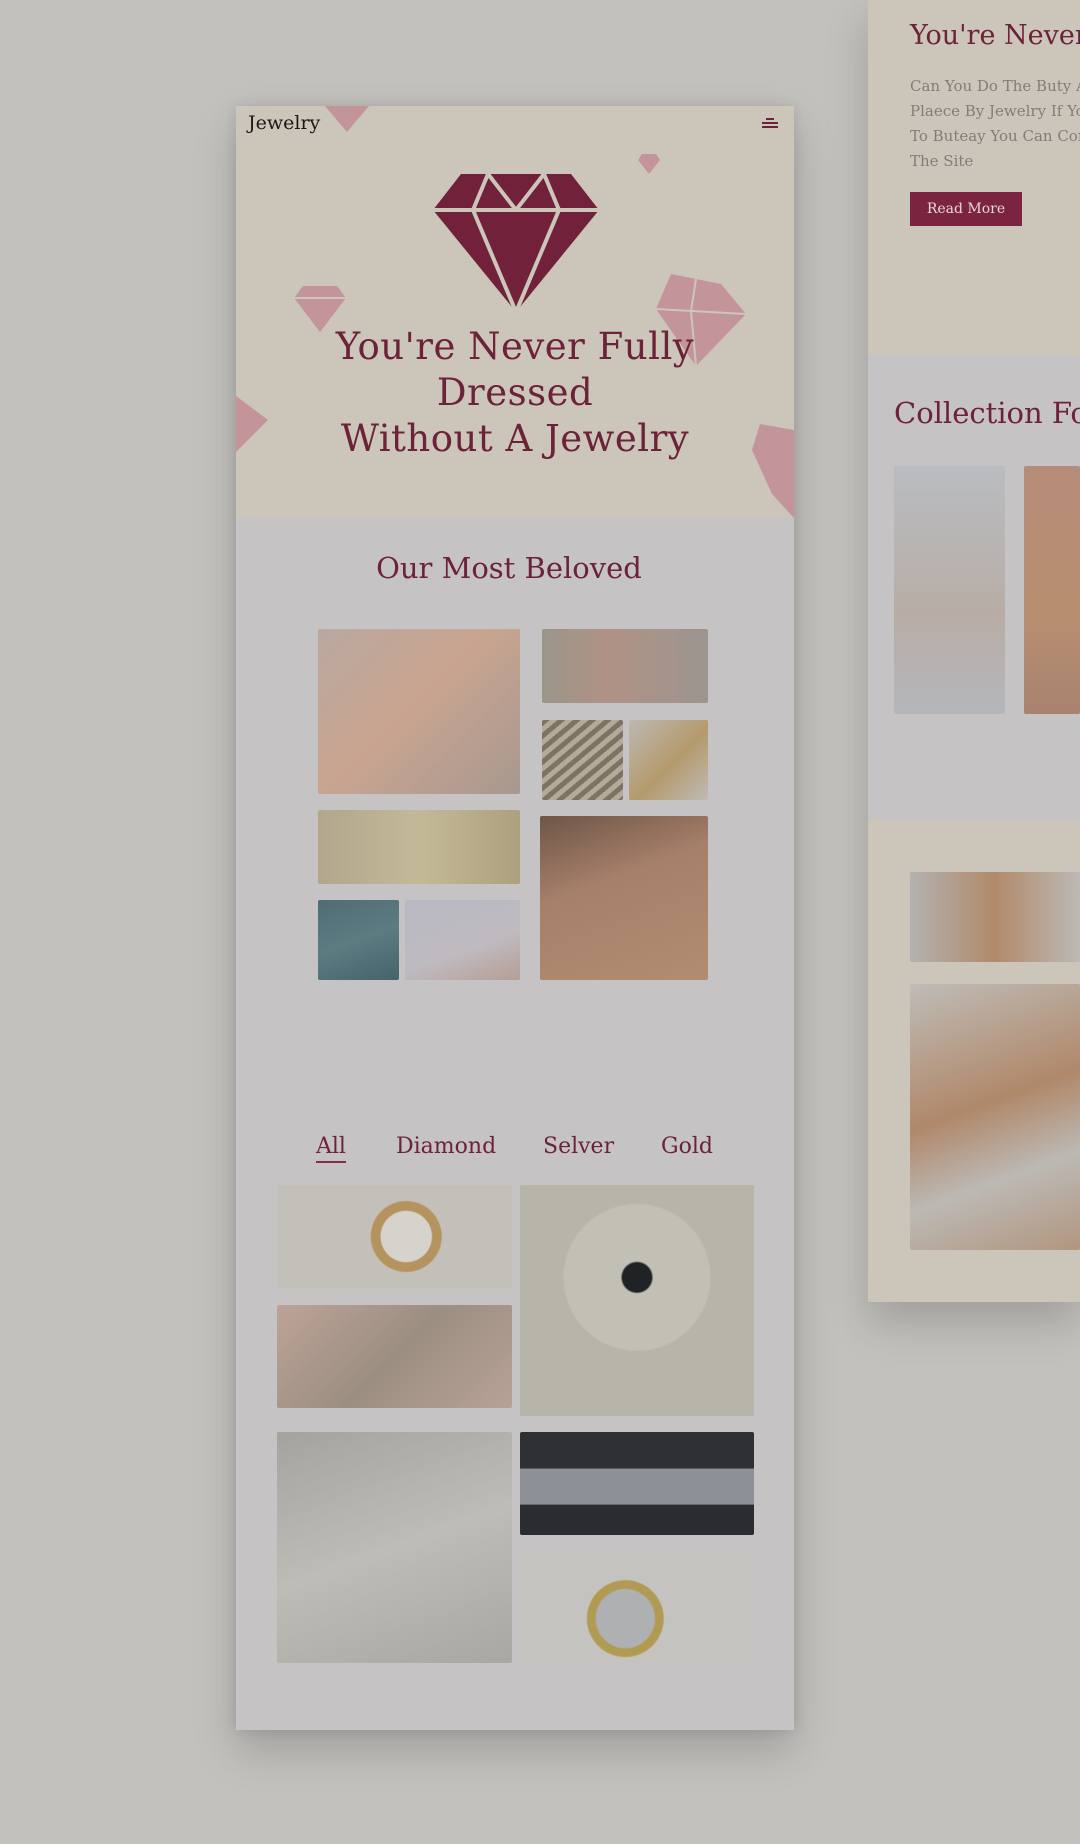  I want to click on diamond-logo-icon, so click(516, 243).